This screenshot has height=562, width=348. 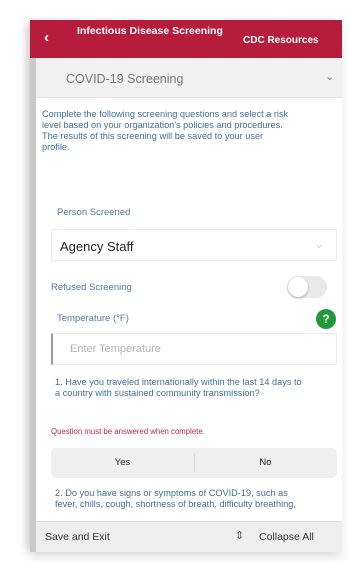 I want to click on footer-bar: Save and Exit ⇕ Collapse All, so click(x=189, y=536).